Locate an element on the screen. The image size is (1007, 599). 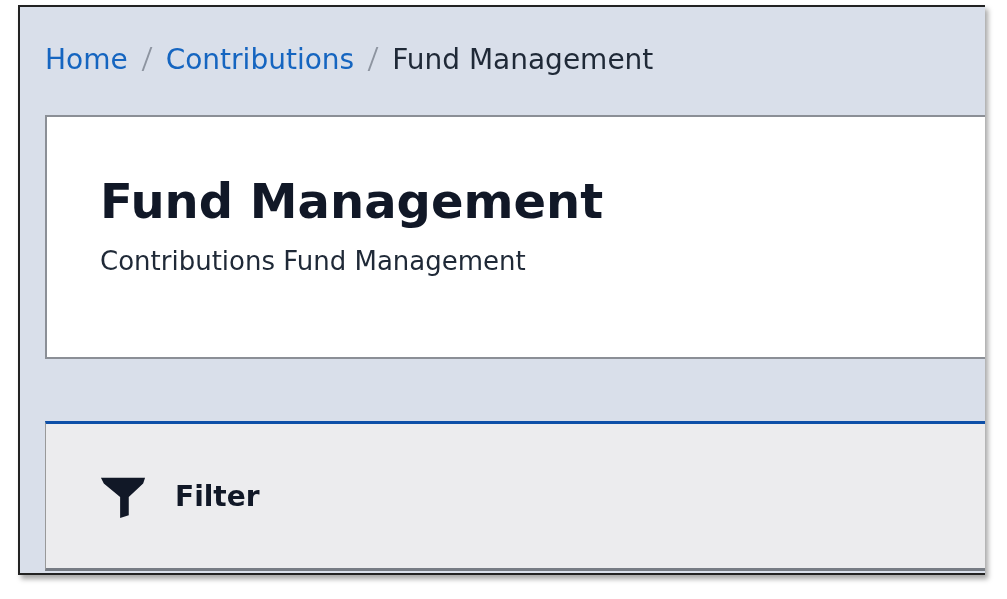
page-title: Fund Management is located at coordinates (352, 201).